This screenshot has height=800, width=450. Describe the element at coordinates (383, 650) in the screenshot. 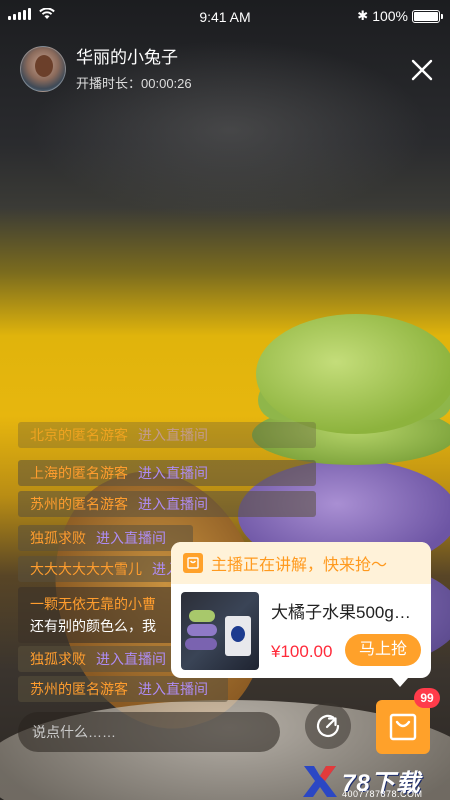

I see `buy-now-button: 马上抢` at that location.